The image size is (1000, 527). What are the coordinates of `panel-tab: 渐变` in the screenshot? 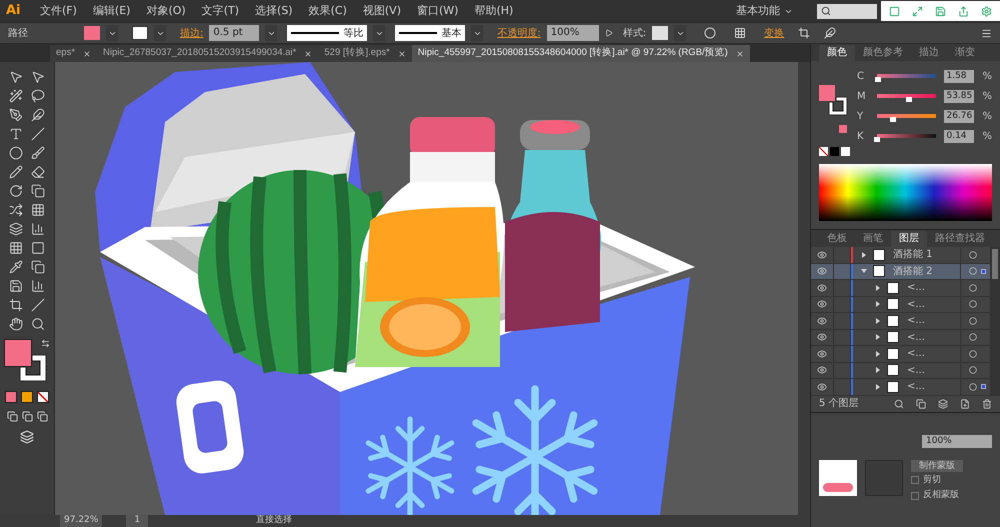 It's located at (965, 53).